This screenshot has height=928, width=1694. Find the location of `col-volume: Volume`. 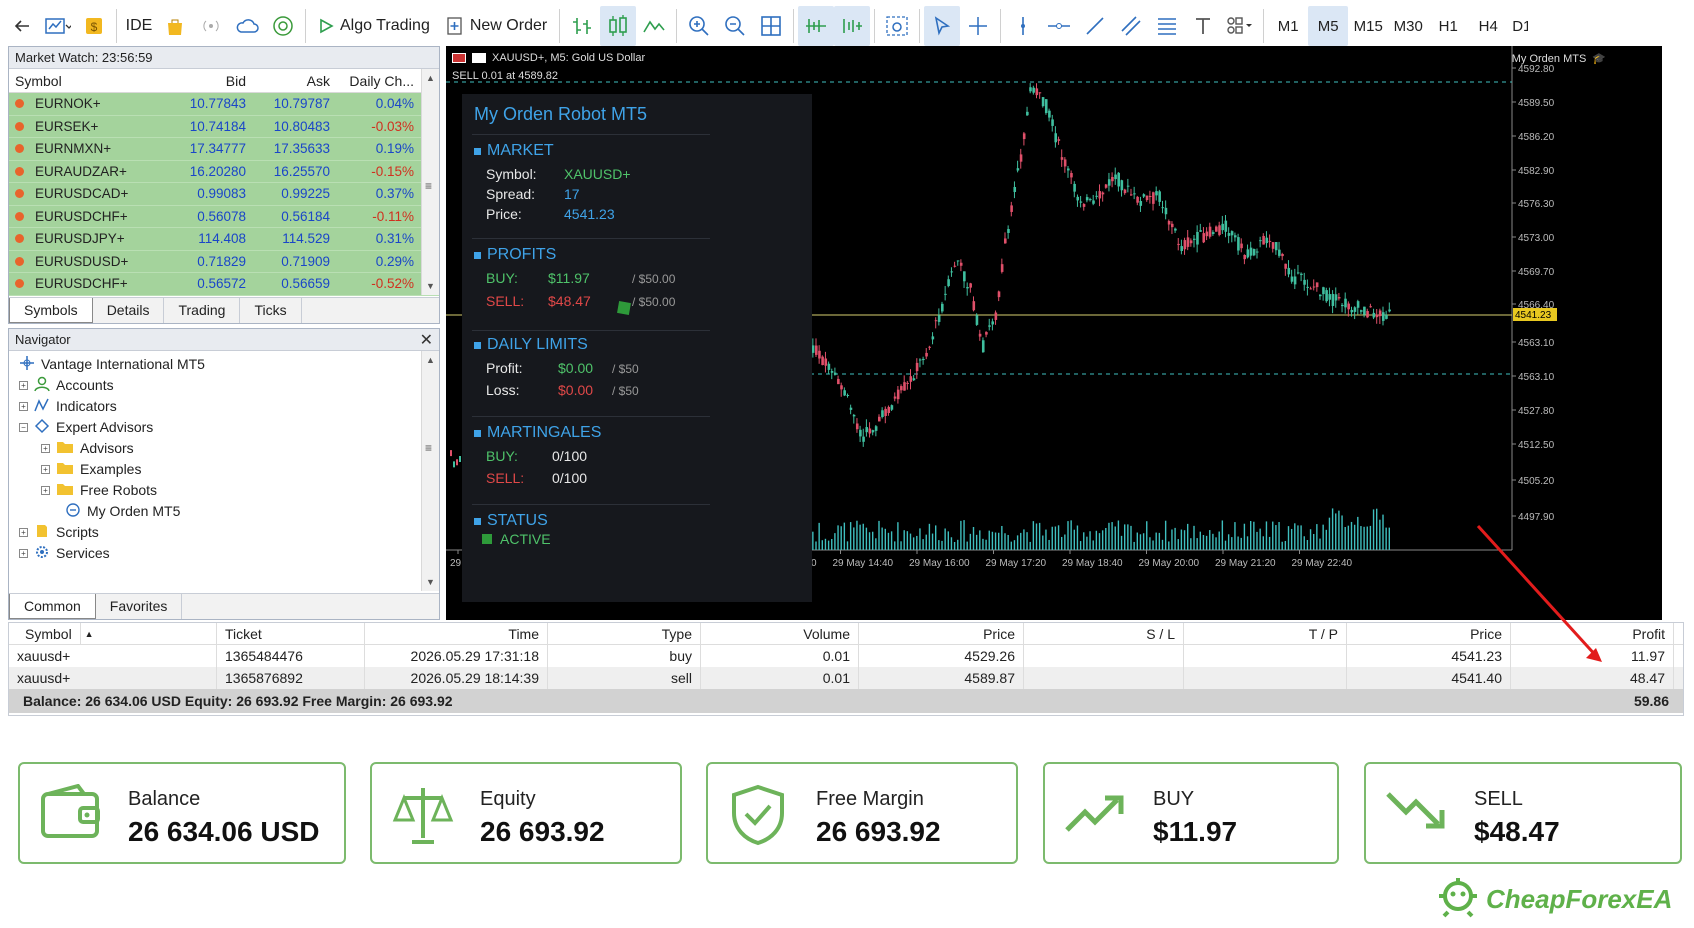

col-volume: Volume is located at coordinates (780, 633).